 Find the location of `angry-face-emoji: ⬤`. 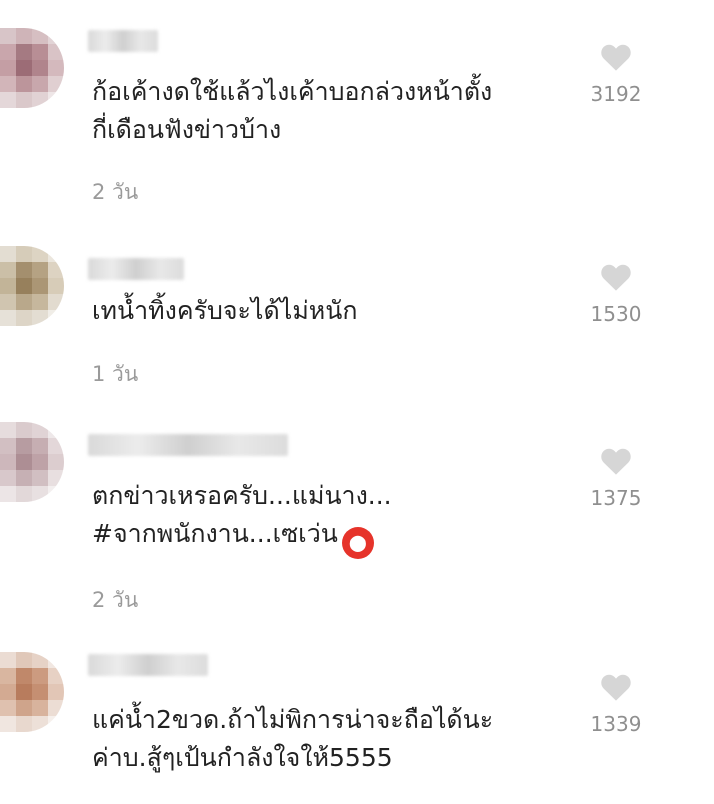

angry-face-emoji: ⬤ is located at coordinates (357, 543).